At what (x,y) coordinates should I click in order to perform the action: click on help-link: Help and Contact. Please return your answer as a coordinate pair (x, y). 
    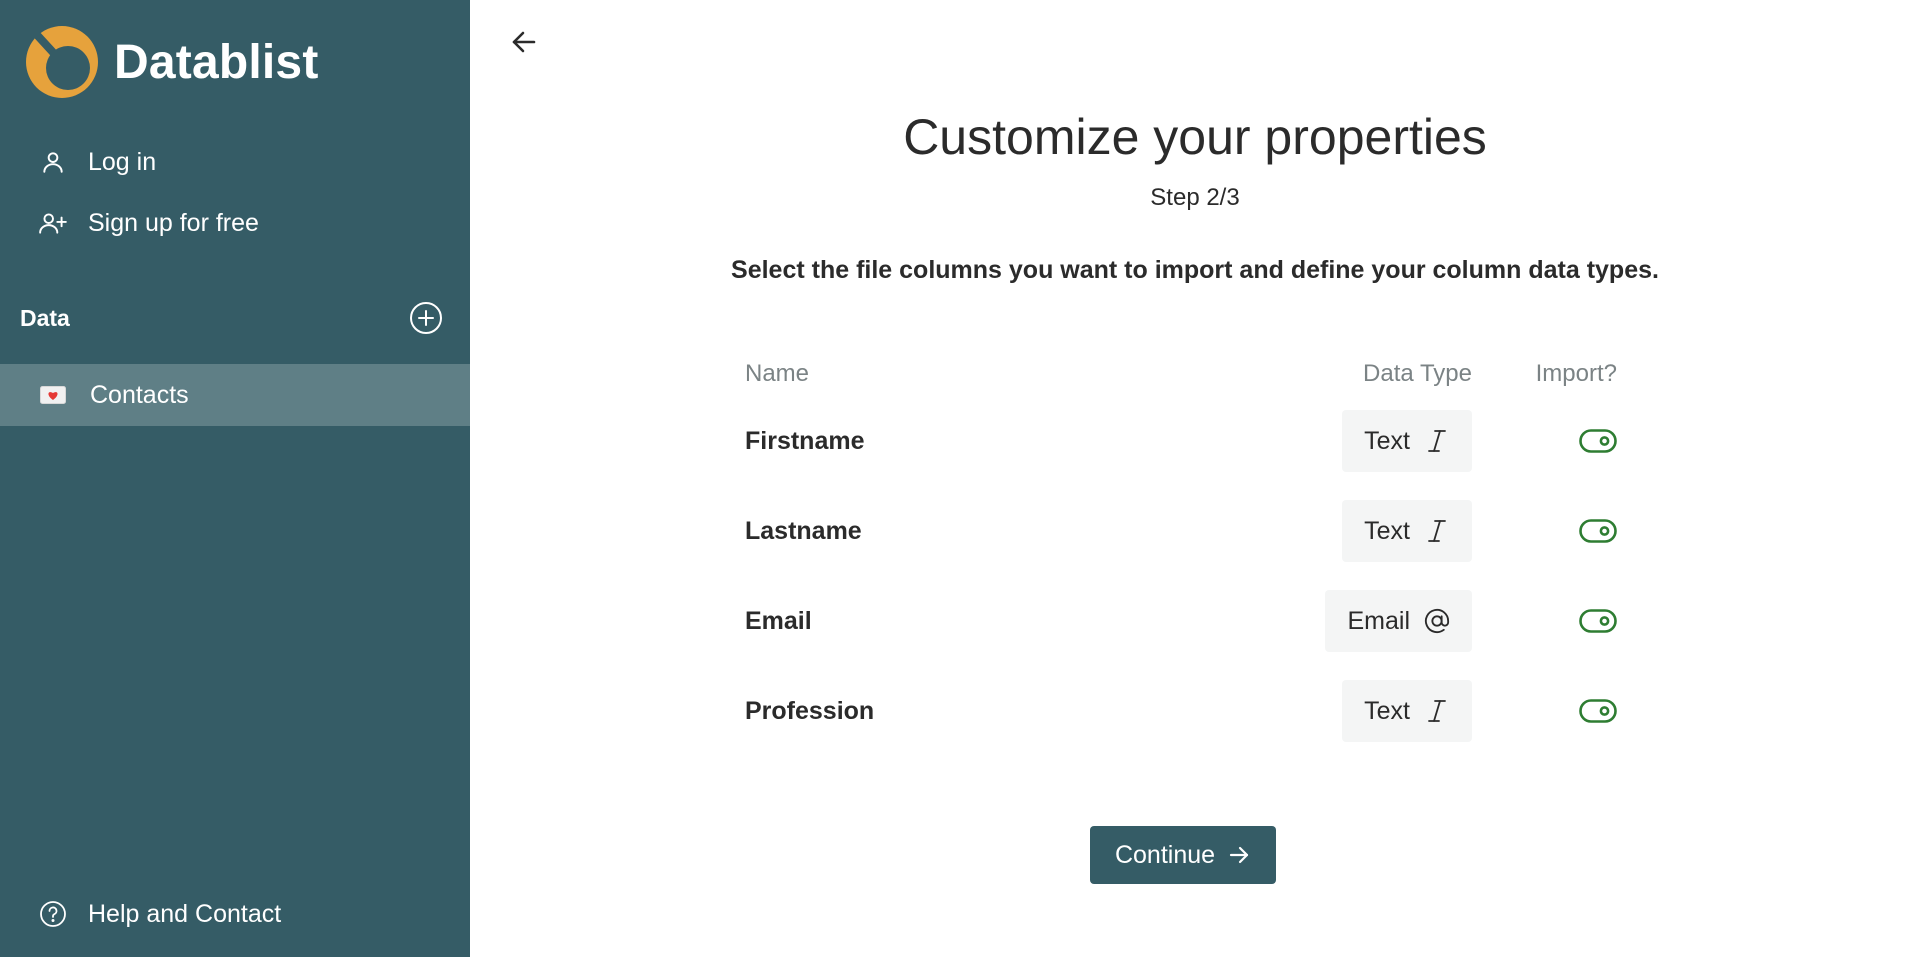
    Looking at the image, I should click on (159, 914).